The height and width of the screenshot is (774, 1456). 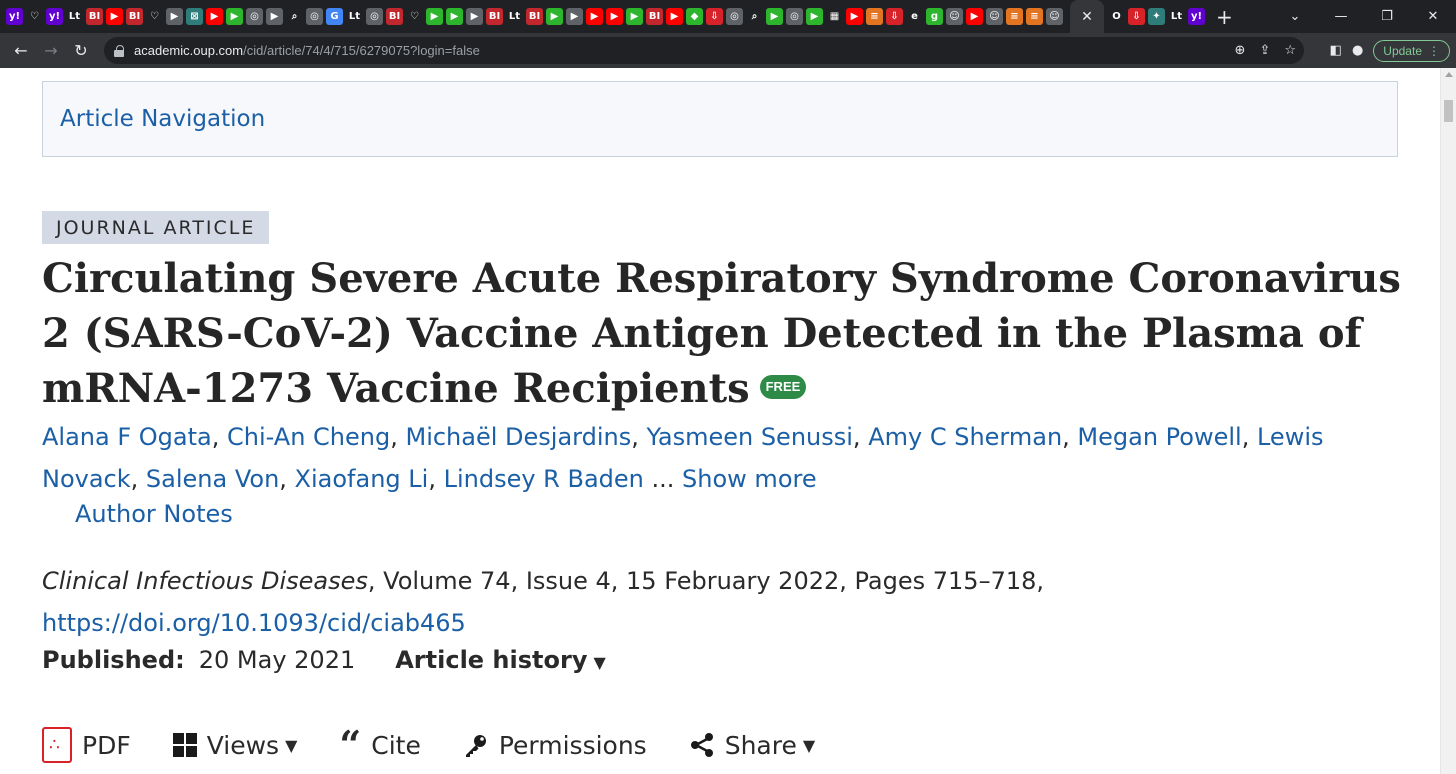 I want to click on tab-favicon-icon: O, so click(x=1116, y=16).